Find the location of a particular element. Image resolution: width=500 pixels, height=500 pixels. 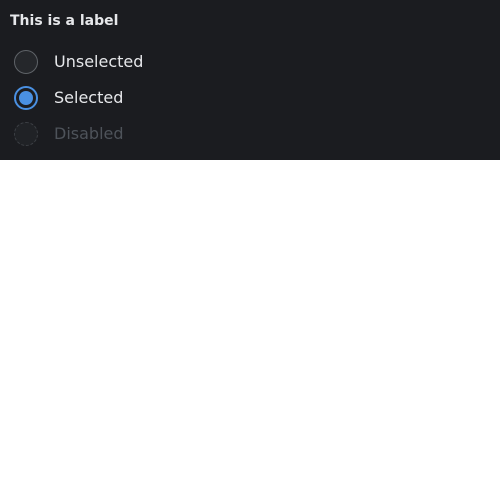

radio-selected-dot is located at coordinates (26, 98).